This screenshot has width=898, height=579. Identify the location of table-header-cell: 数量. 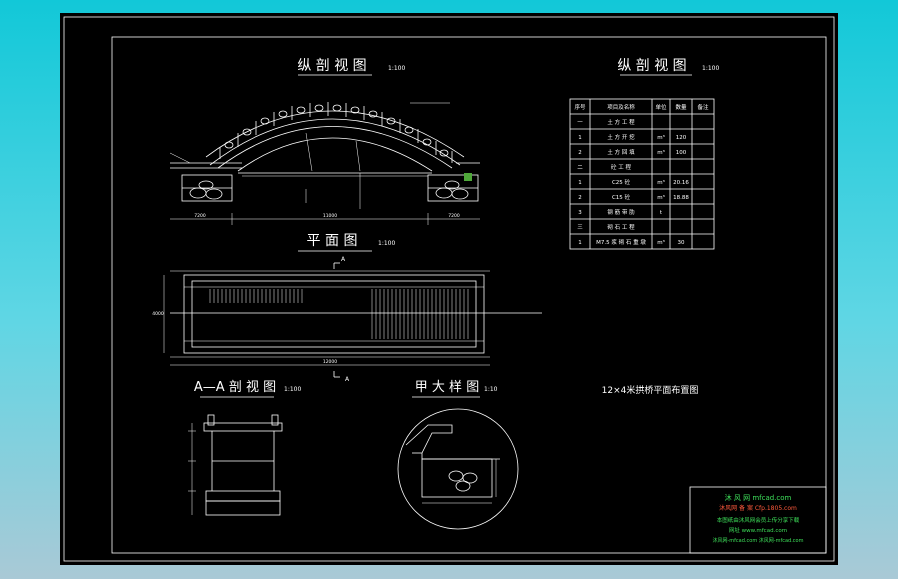
(681, 107).